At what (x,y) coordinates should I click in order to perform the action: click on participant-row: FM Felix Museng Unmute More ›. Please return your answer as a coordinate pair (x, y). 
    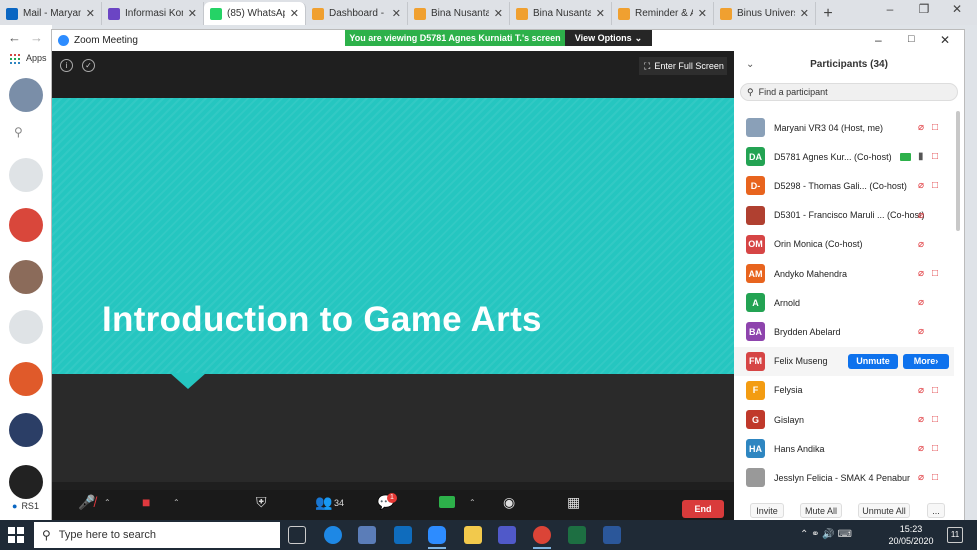
    Looking at the image, I should click on (844, 361).